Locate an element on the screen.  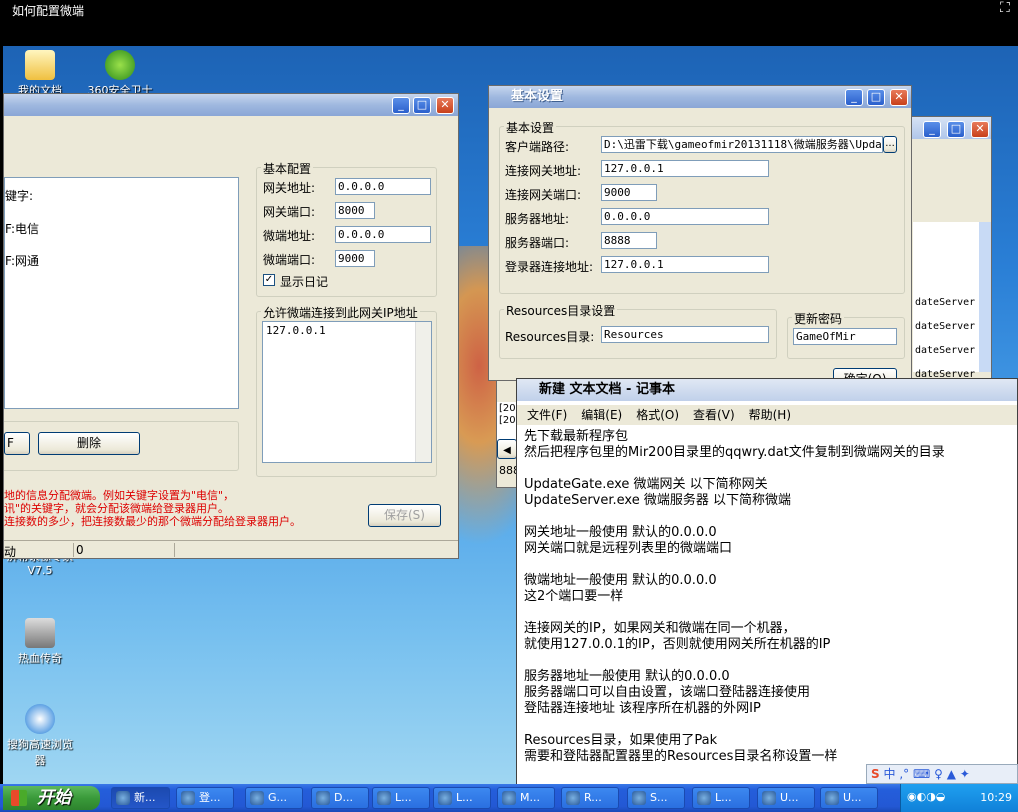
menu-edit: 编辑(E) is located at coordinates (601, 415).